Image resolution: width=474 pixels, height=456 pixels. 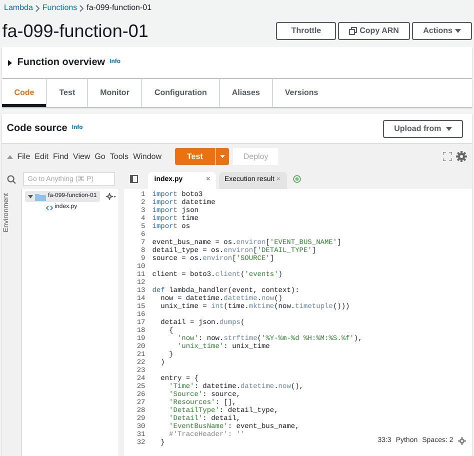 What do you see at coordinates (41, 156) in the screenshot?
I see `menu-item: Edit` at bounding box center [41, 156].